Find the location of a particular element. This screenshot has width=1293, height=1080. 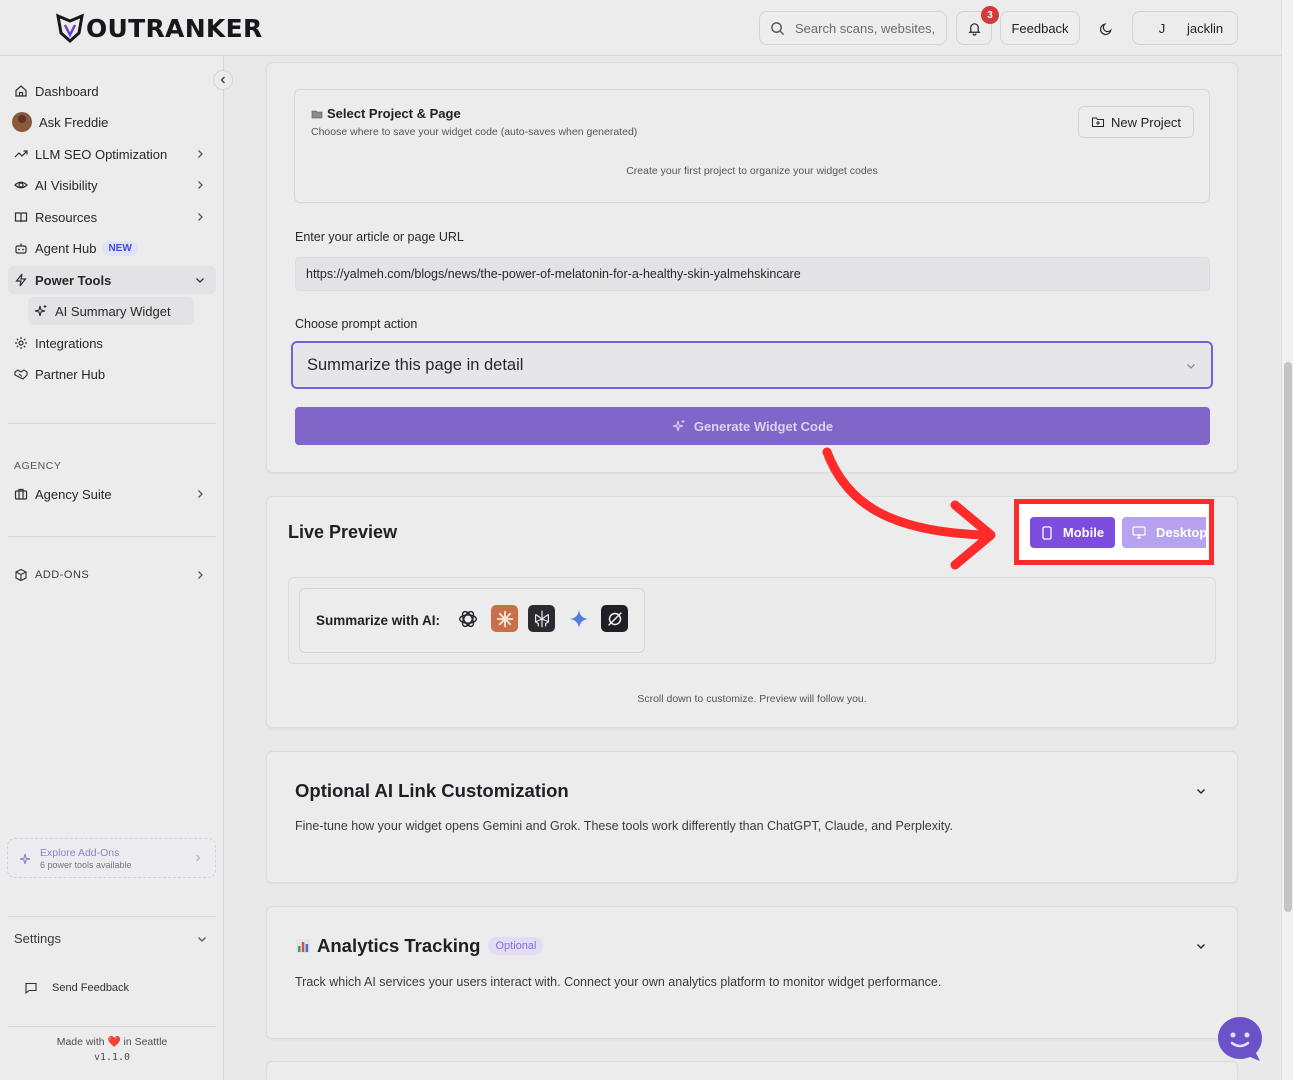

sidebar-item-label: AI Visibility is located at coordinates (66, 185).